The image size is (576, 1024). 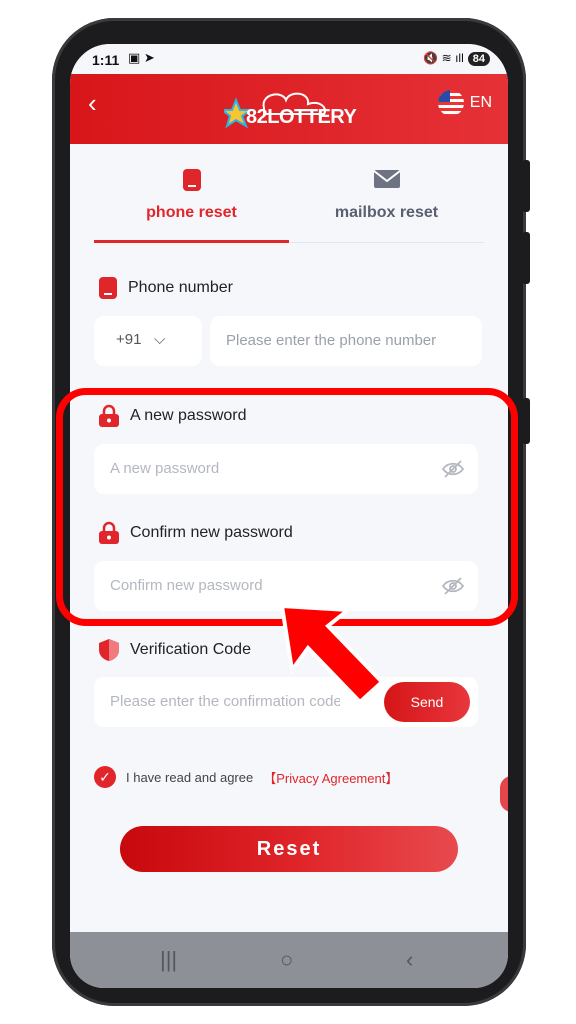 What do you see at coordinates (289, 849) in the screenshot?
I see `reset-button: Reset` at bounding box center [289, 849].